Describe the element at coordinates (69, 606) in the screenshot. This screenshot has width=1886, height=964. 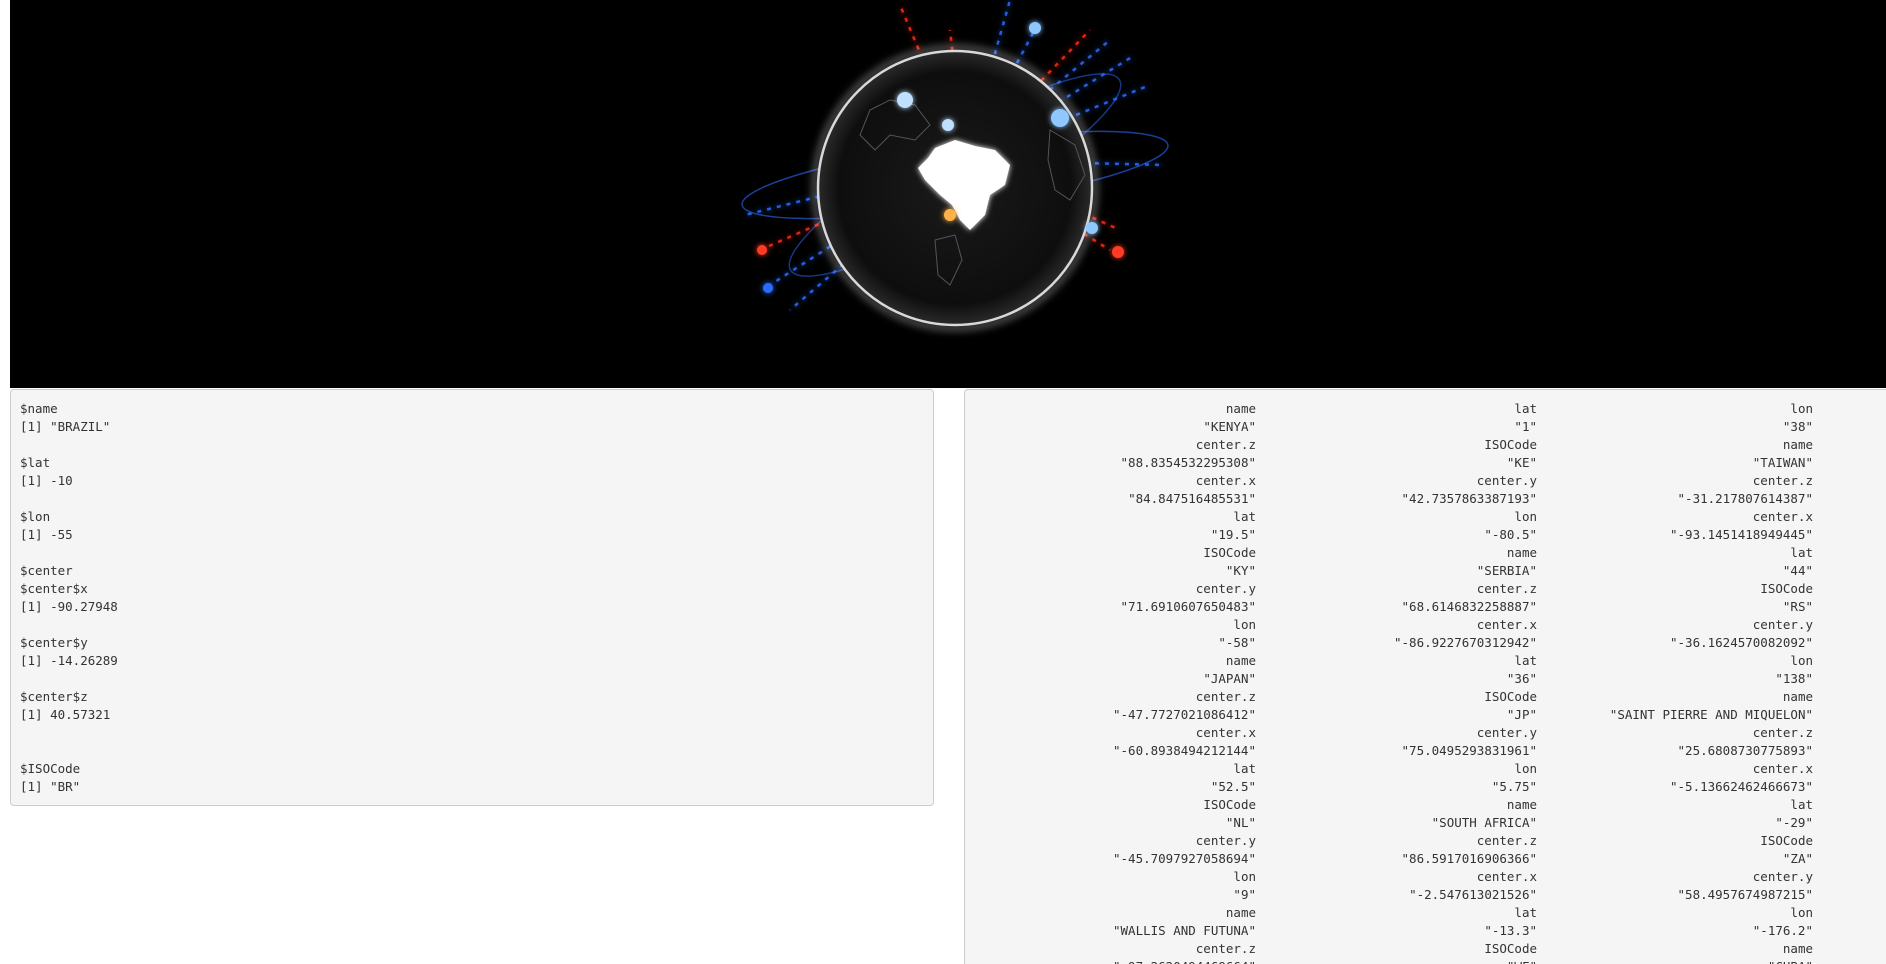
I see `output-line: [1] -90.27948` at that location.